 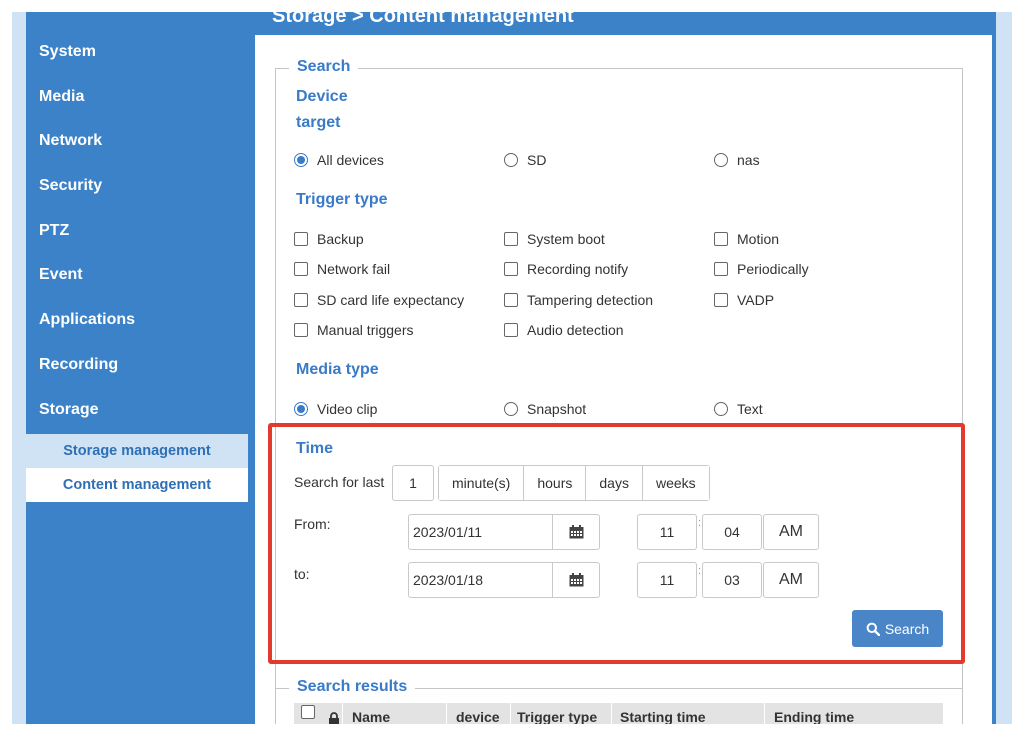 I want to click on column-header-device: device, so click(x=478, y=716).